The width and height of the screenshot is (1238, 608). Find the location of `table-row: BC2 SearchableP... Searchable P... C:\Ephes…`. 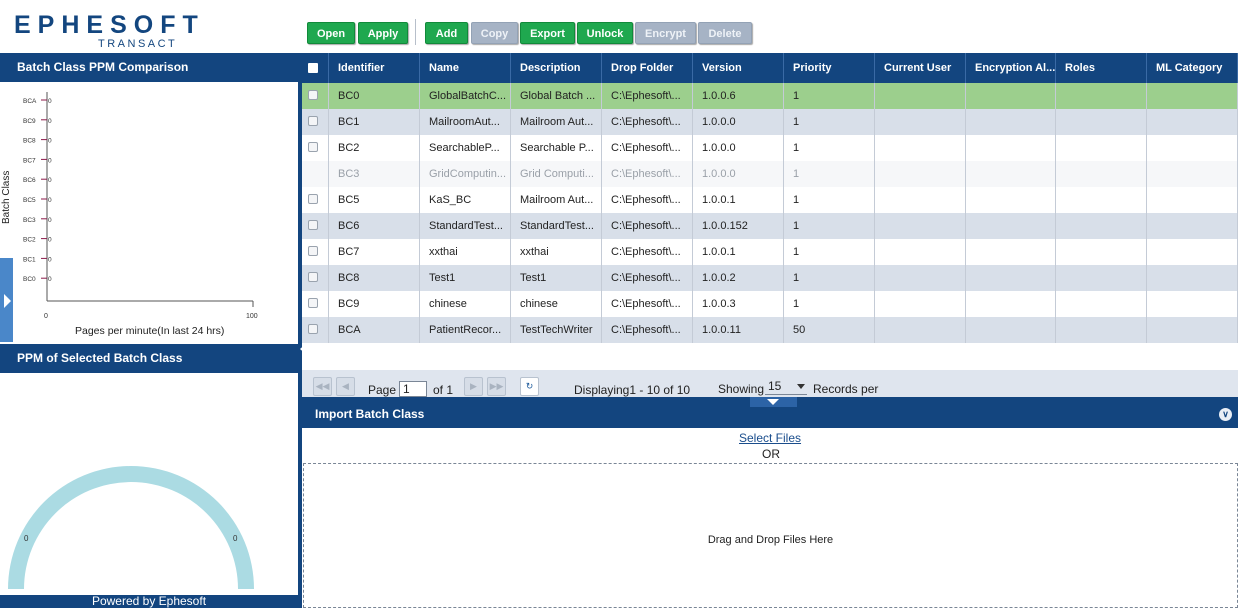

table-row: BC2 SearchableP... Searchable P... C:\Ephes… is located at coordinates (770, 148).